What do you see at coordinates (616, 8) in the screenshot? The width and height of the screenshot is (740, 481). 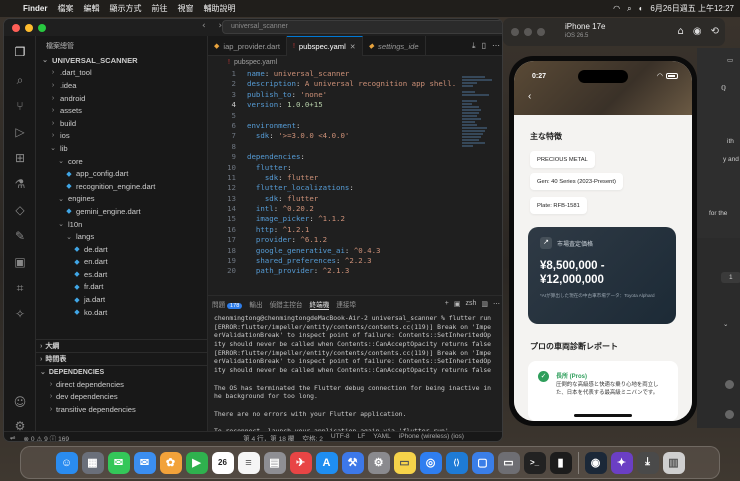 I see `wifi-icon: ◠` at bounding box center [616, 8].